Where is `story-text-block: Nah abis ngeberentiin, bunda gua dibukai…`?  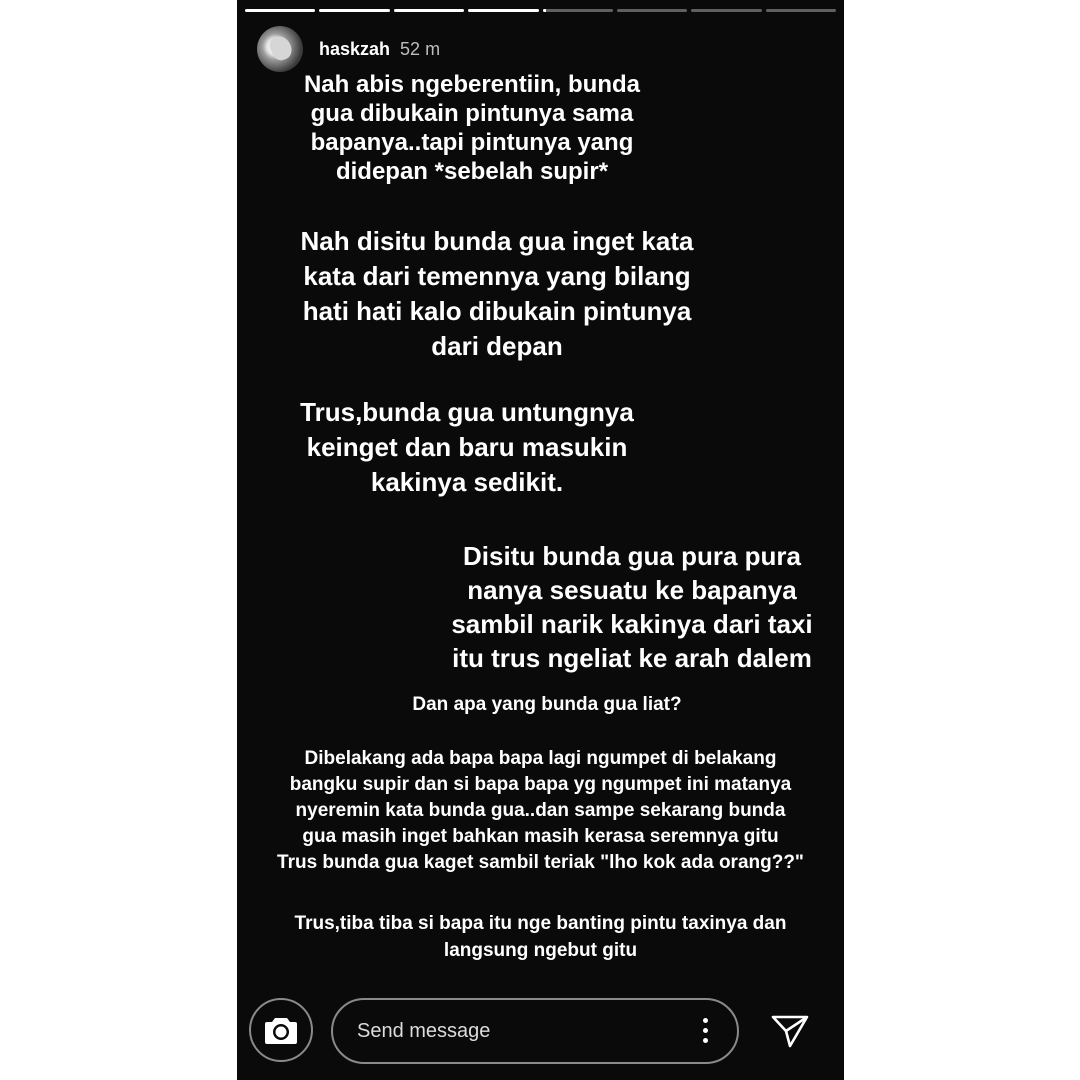 story-text-block: Nah abis ngeberentiin, bunda gua dibukai… is located at coordinates (472, 128).